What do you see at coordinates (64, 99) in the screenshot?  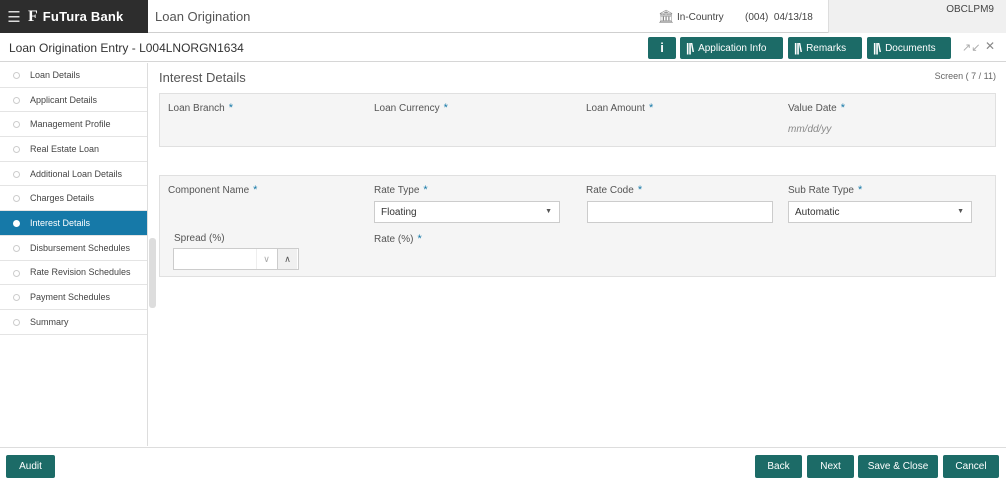 I see `sidebar-item-label: Applicant Details` at bounding box center [64, 99].